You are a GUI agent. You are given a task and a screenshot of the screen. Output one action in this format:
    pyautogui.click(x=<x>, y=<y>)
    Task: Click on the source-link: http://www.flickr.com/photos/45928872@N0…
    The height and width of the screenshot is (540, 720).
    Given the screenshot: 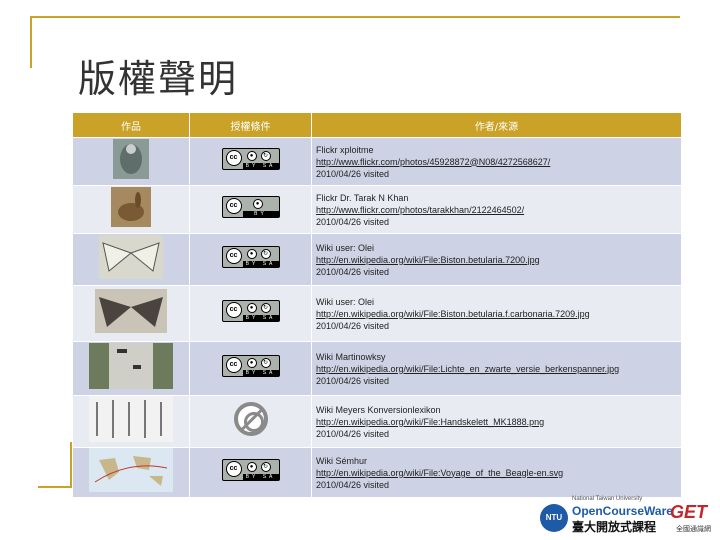 What is the action you would take?
    pyautogui.click(x=496, y=162)
    